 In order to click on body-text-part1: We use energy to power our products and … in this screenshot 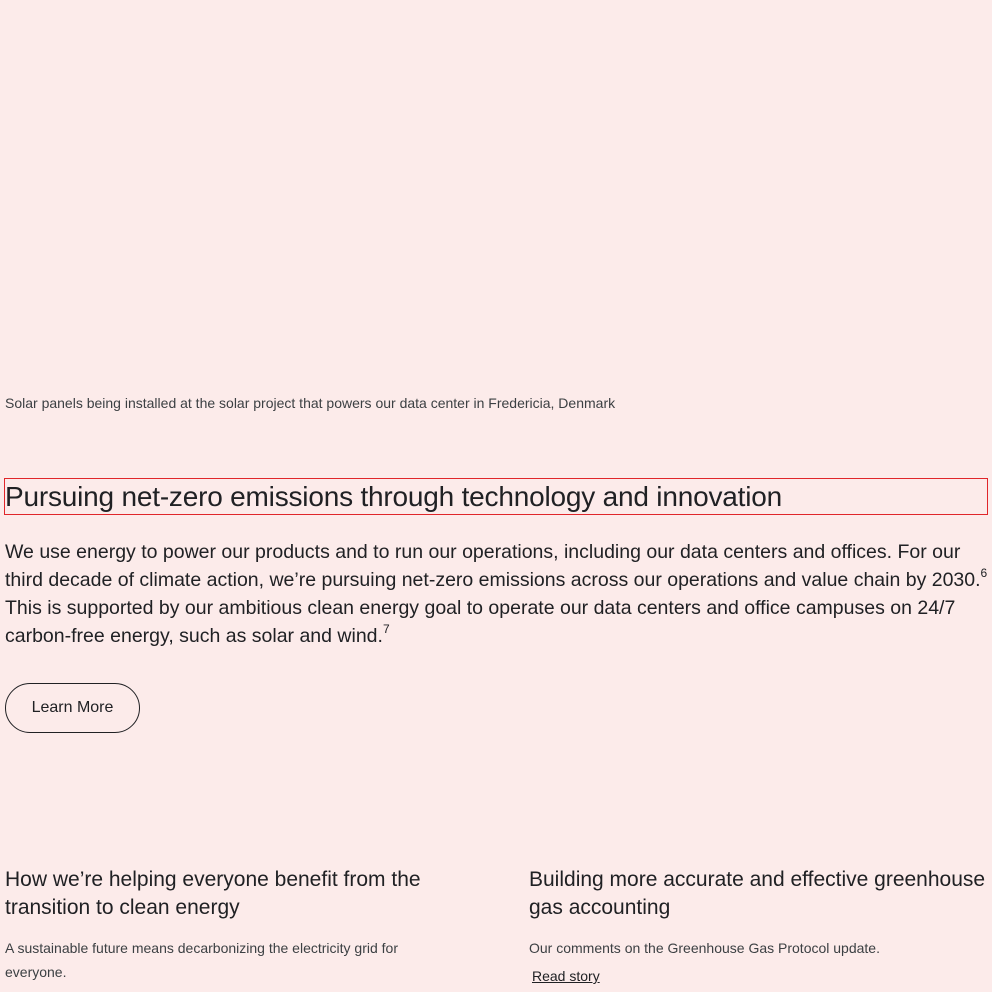, I will do `click(493, 566)`.